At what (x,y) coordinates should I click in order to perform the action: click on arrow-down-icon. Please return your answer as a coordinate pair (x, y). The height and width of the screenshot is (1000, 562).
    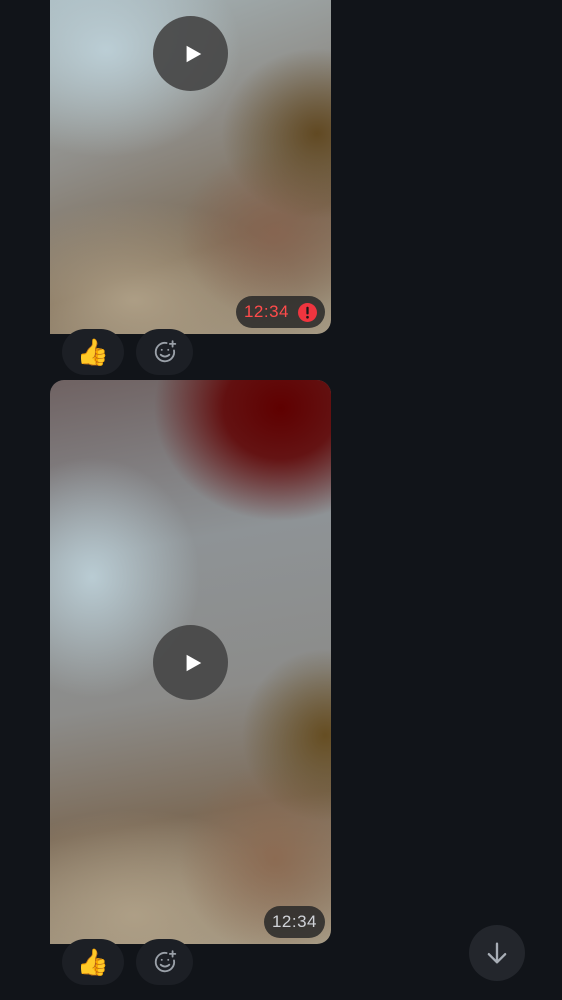
    Looking at the image, I should click on (497, 953).